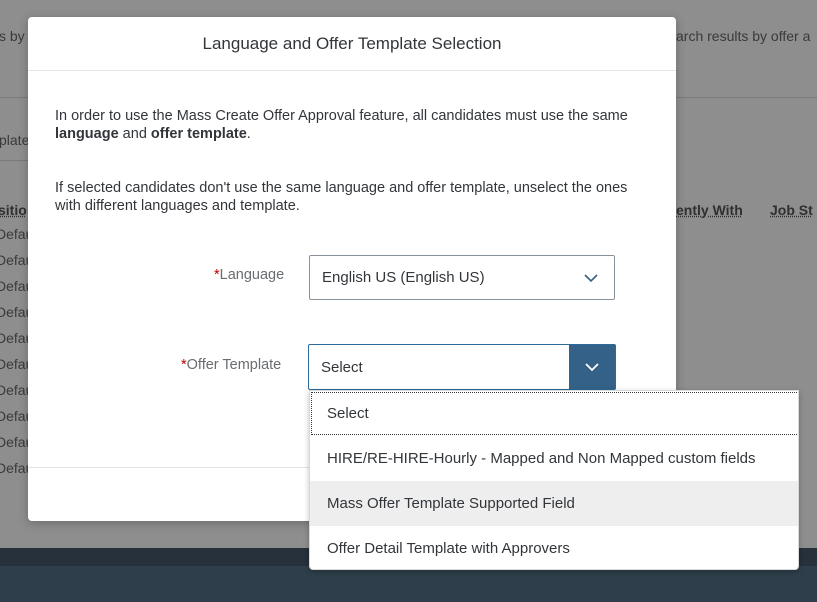  What do you see at coordinates (134, 134) in the screenshot?
I see `instruction-text: and` at bounding box center [134, 134].